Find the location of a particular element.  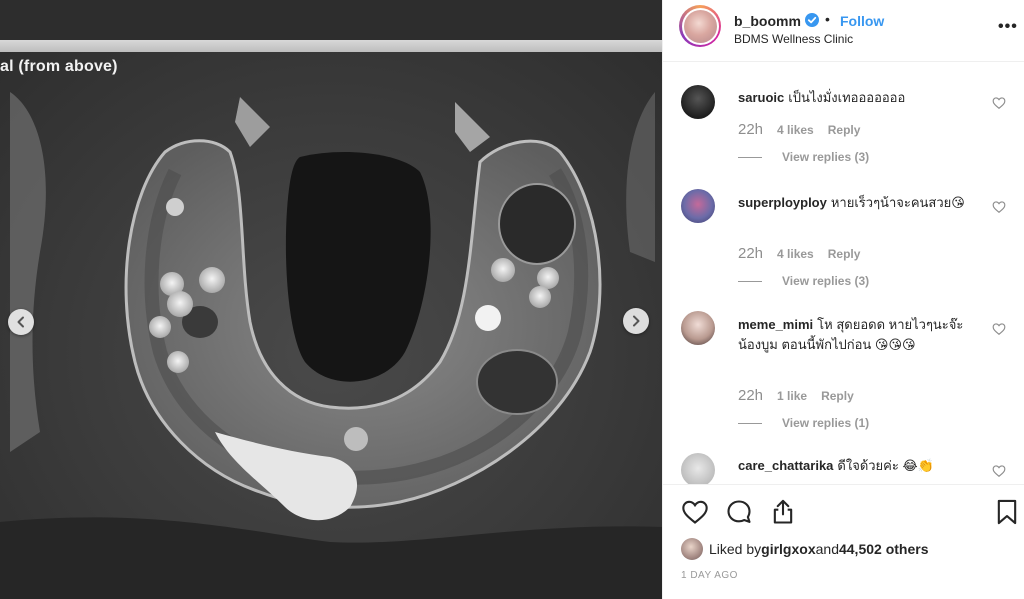

comment-meta: 22h 1 like Reply is located at coordinates (803, 395).